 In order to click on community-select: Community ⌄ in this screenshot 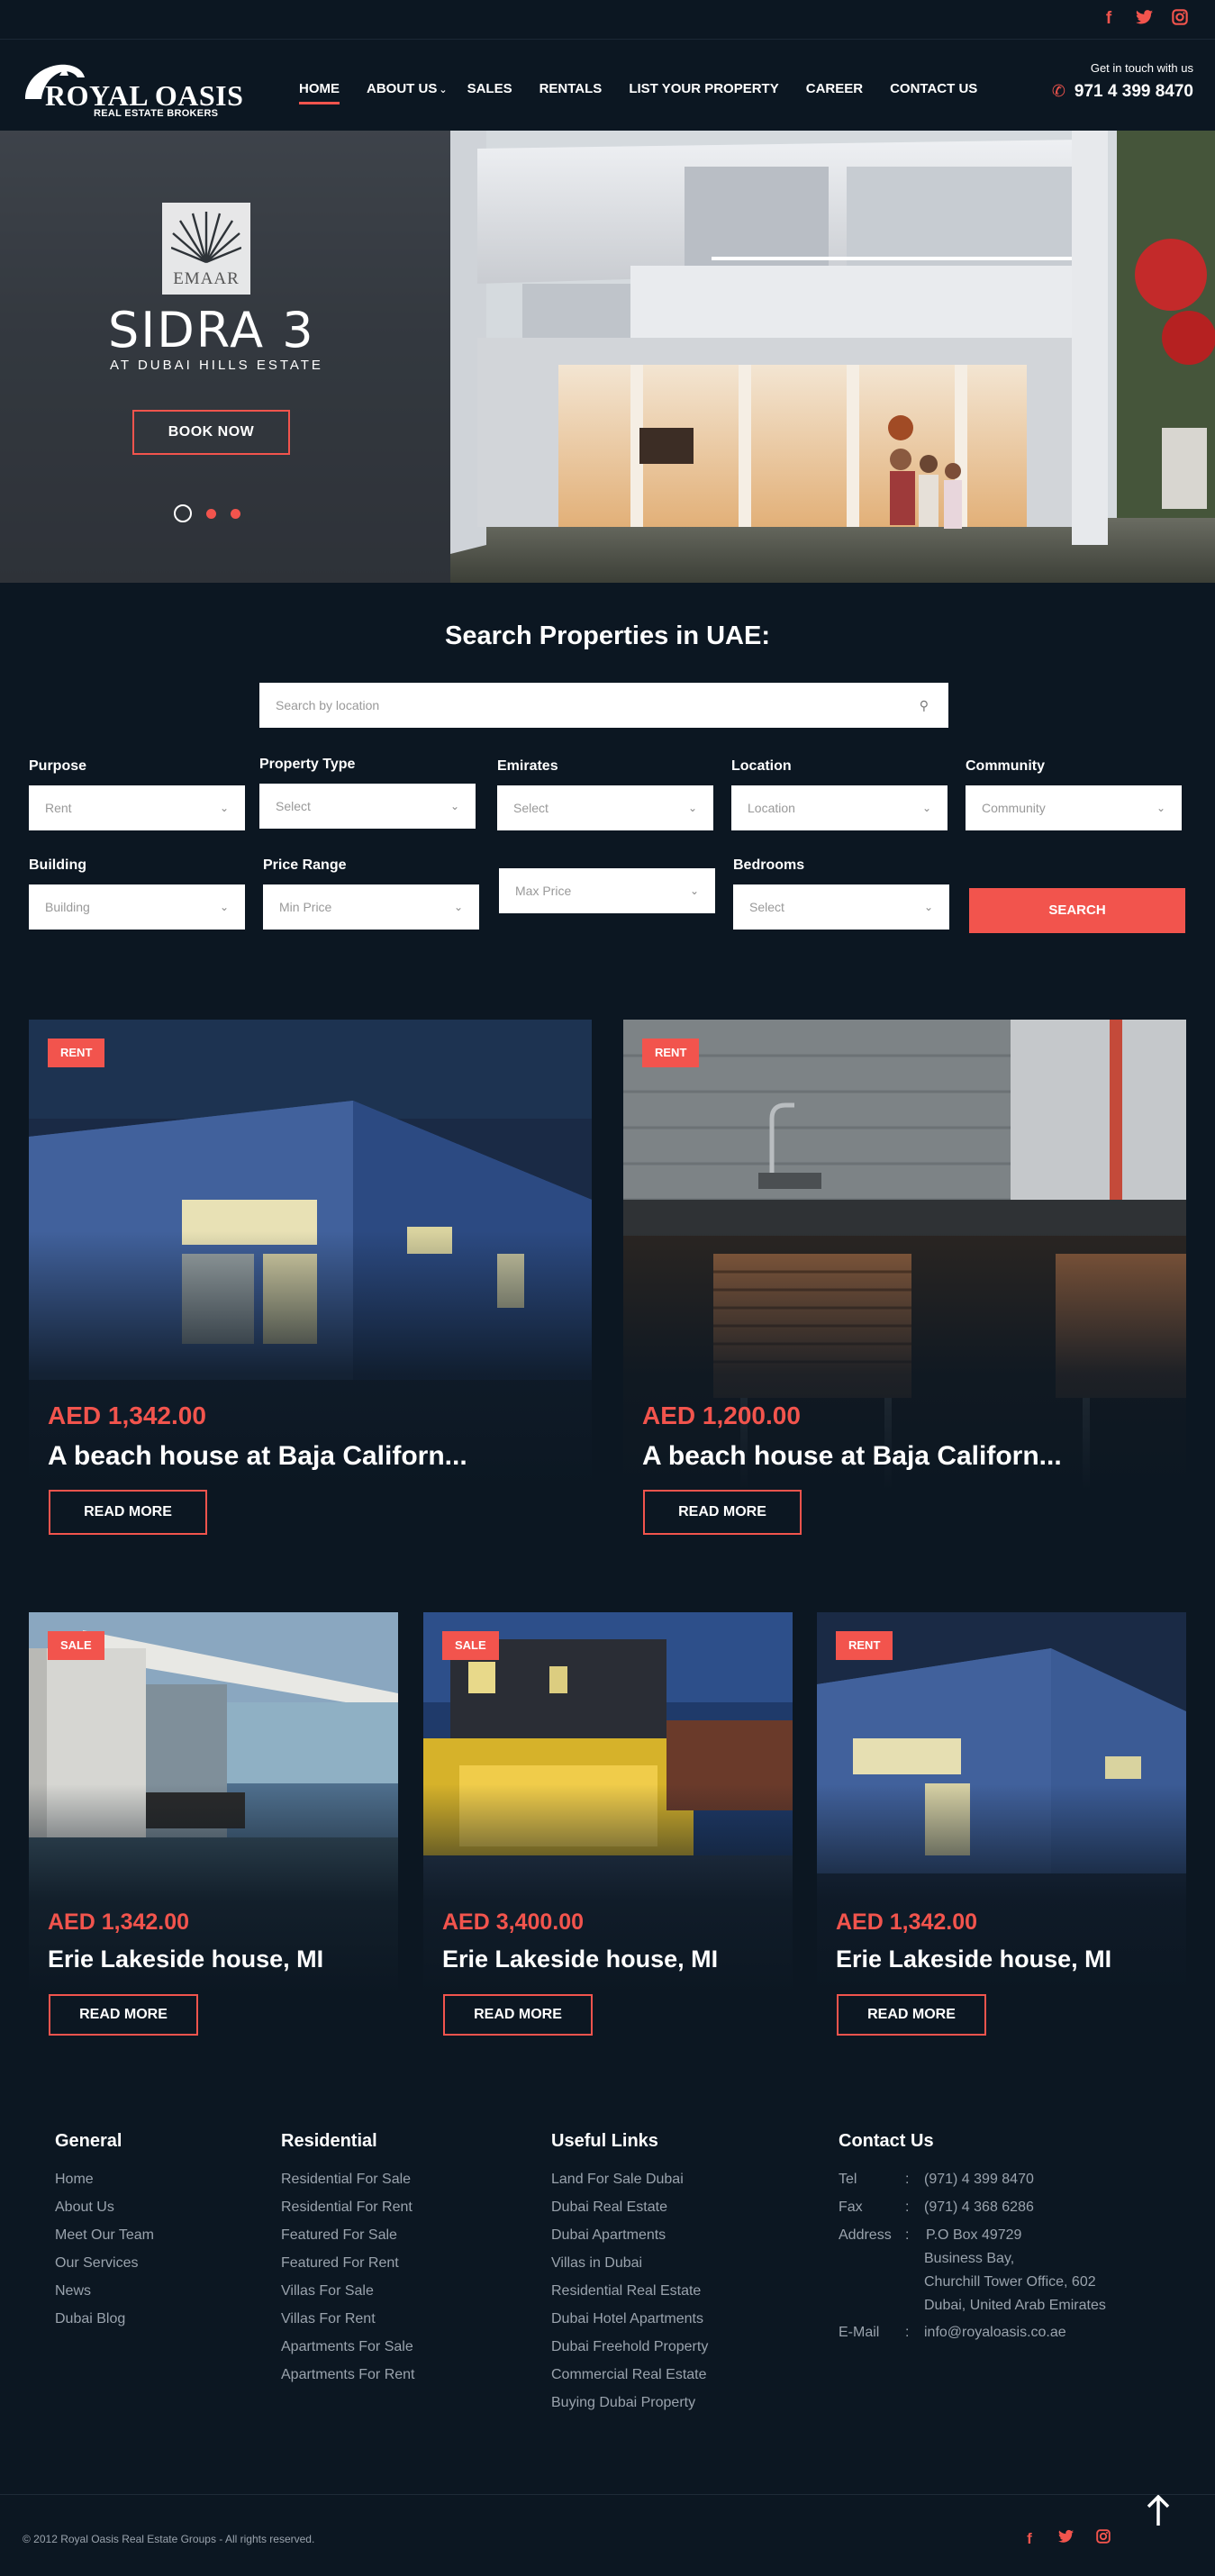, I will do `click(1074, 807)`.